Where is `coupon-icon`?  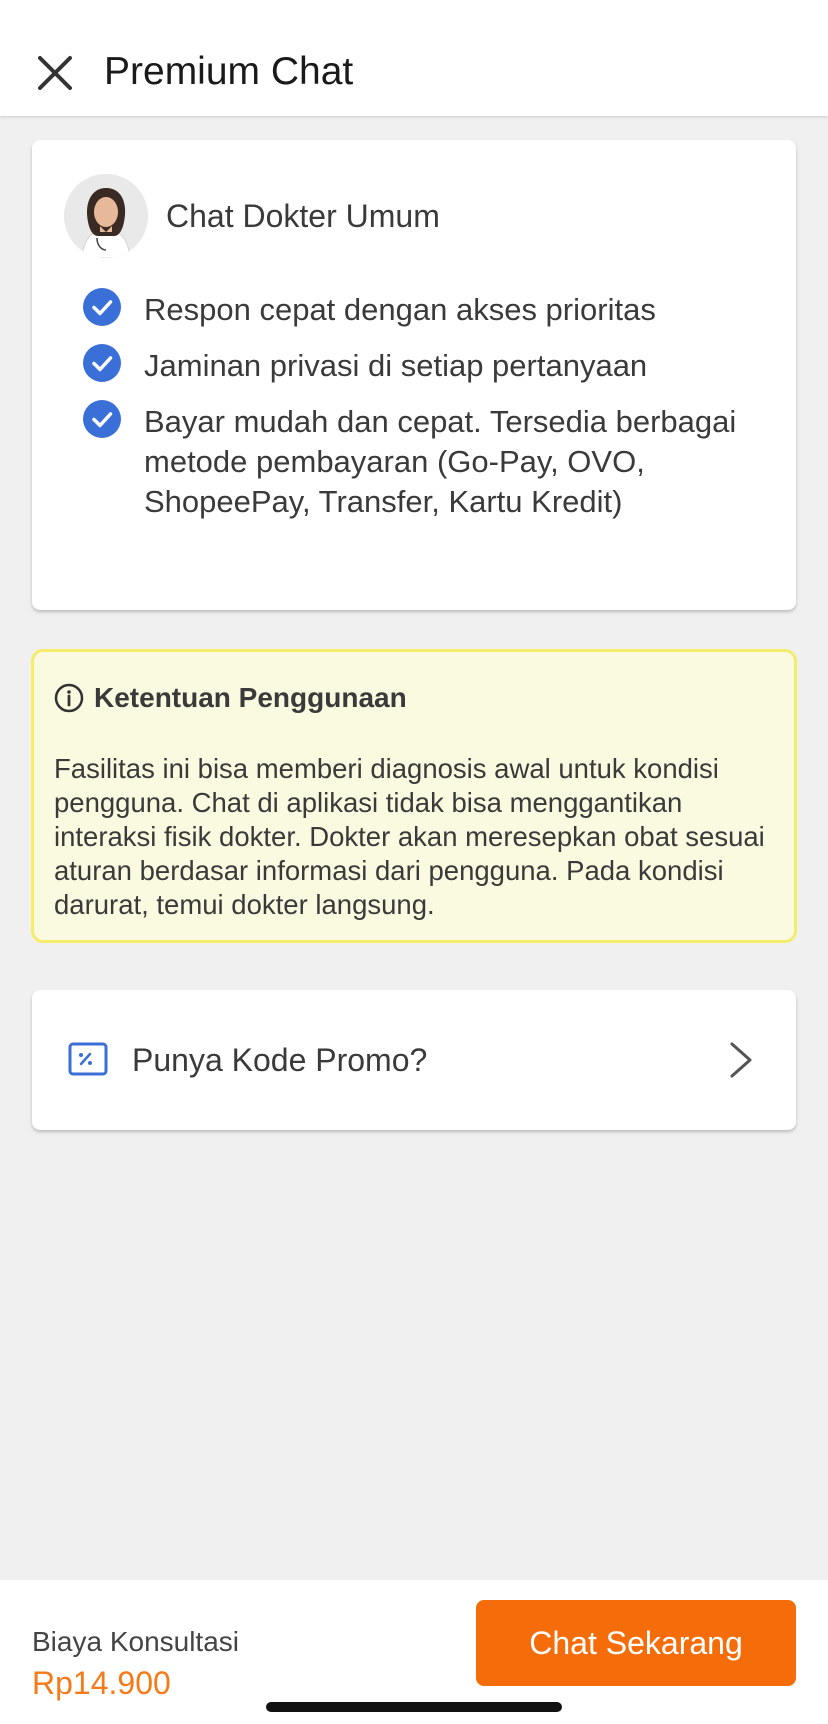 coupon-icon is located at coordinates (88, 1059).